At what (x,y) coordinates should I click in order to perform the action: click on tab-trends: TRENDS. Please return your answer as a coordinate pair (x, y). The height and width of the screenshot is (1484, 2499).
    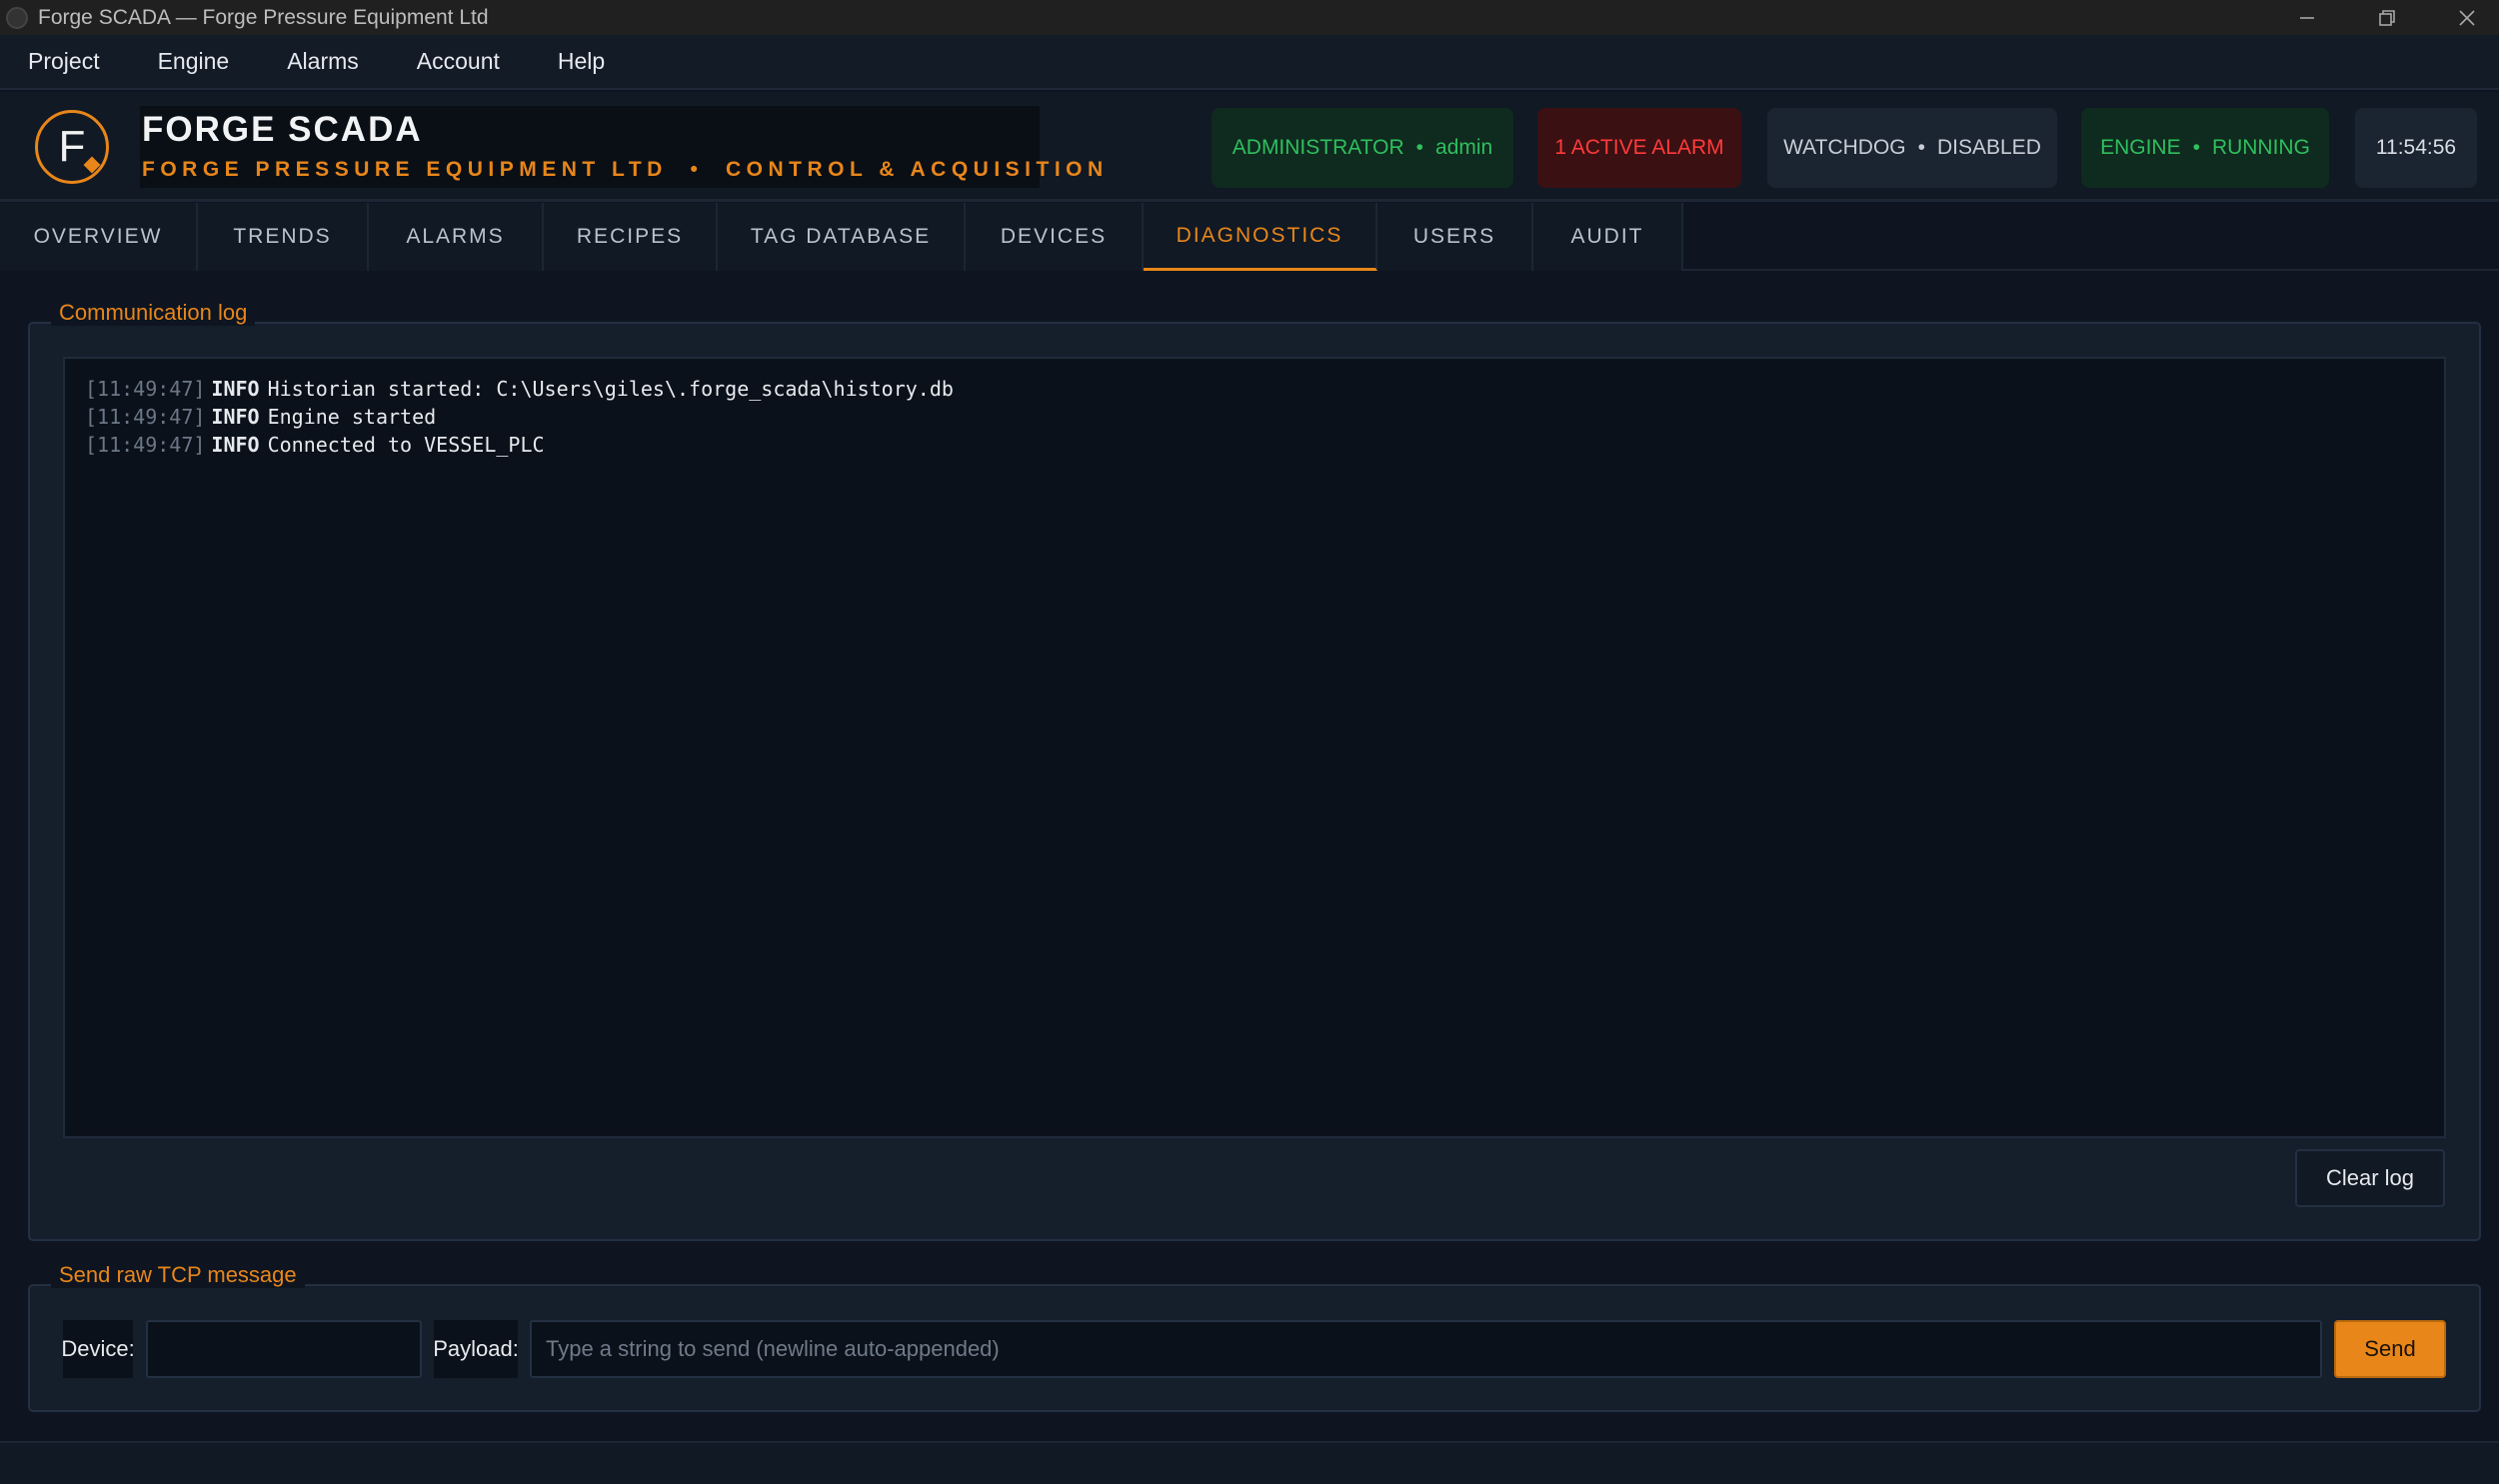
    Looking at the image, I should click on (283, 237).